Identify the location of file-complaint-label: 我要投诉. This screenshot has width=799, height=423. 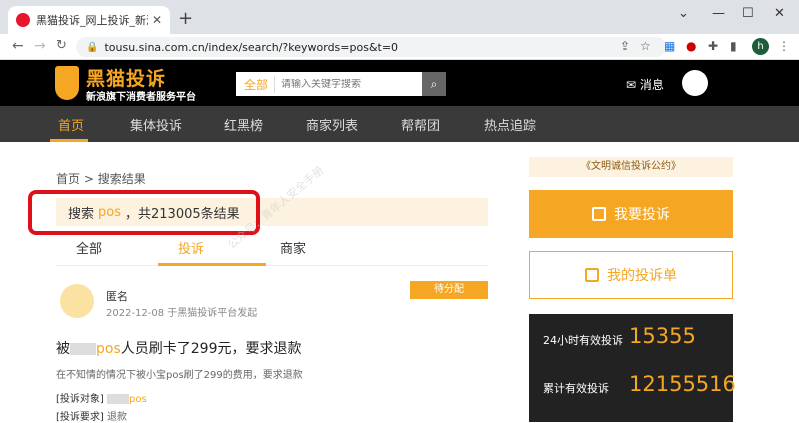
(642, 215).